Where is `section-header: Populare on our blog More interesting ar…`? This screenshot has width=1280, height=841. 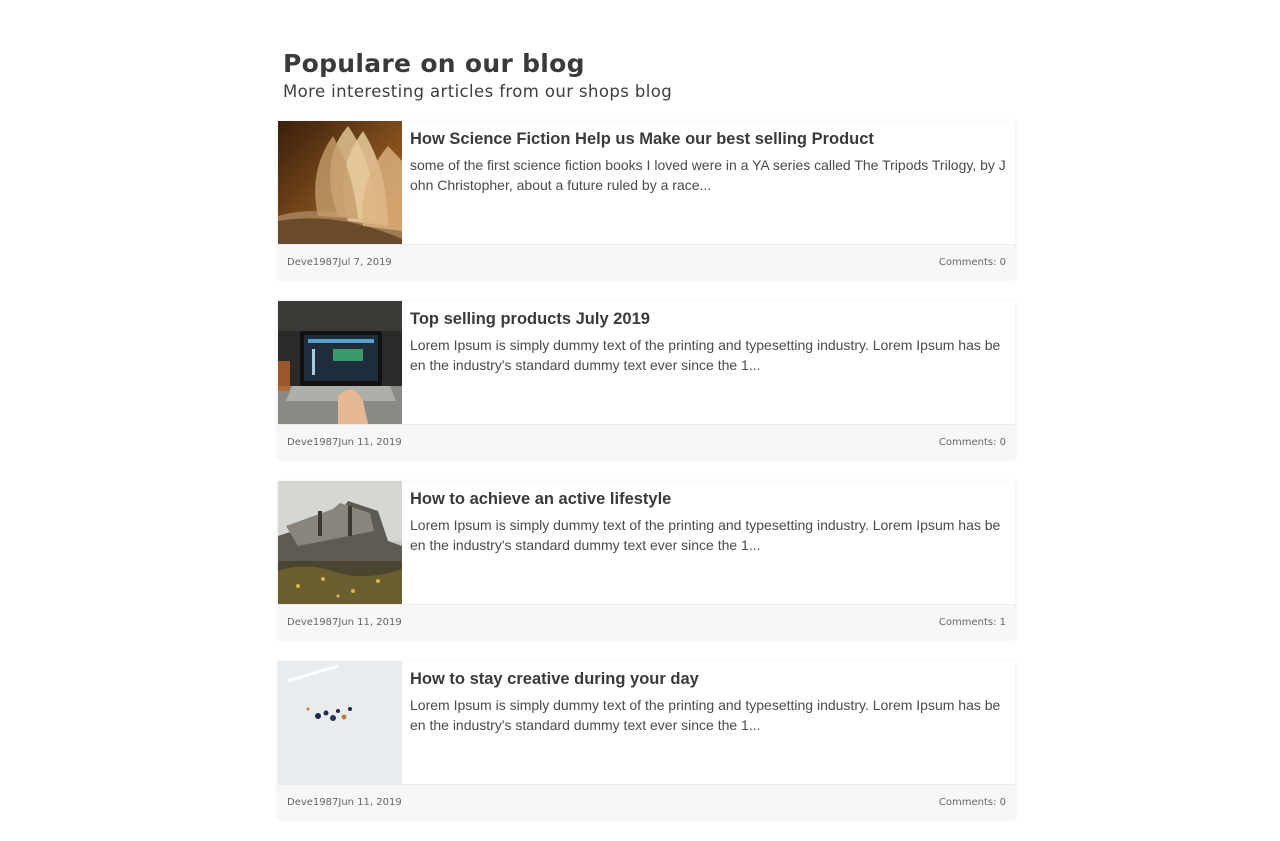
section-header: Populare on our blog More interesting ar… is located at coordinates (649, 76).